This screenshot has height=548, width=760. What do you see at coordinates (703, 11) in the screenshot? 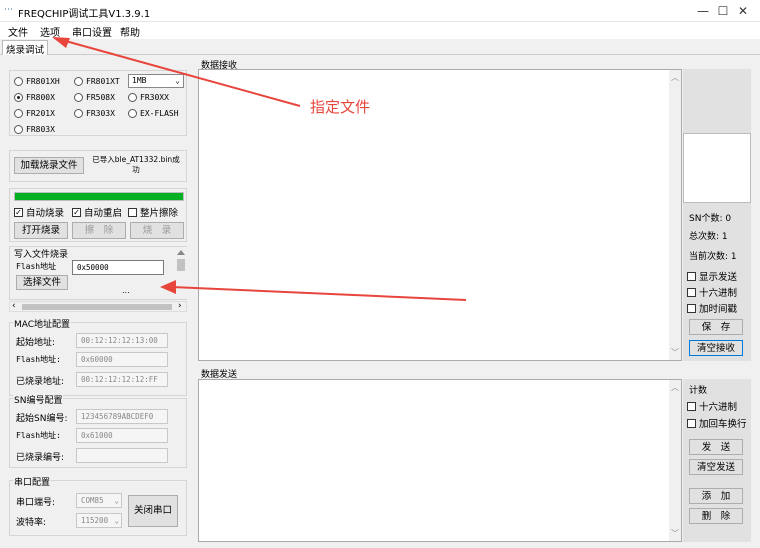
I see `minimize-button: —` at bounding box center [703, 11].